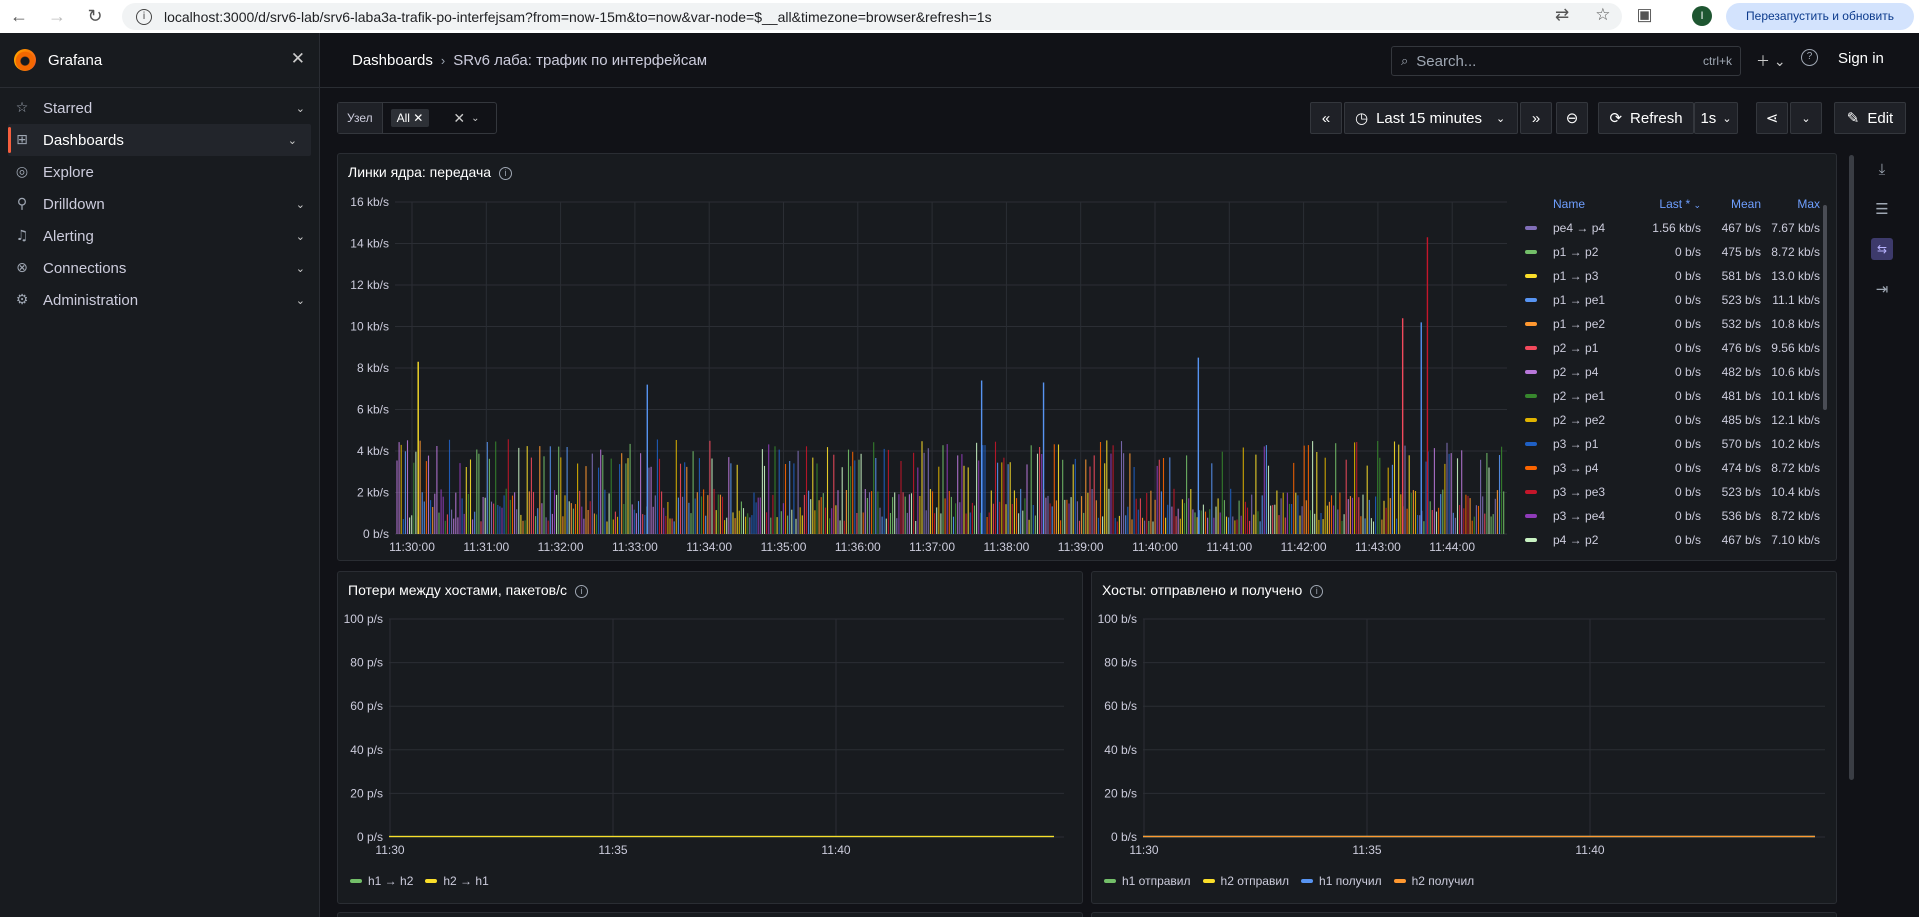  What do you see at coordinates (1870, 118) in the screenshot?
I see `edit-button: ✎ Edit` at bounding box center [1870, 118].